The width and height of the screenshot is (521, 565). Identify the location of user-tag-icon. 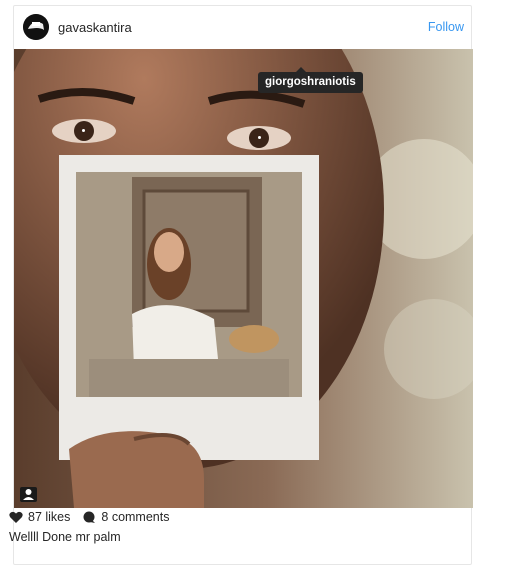
(28, 494).